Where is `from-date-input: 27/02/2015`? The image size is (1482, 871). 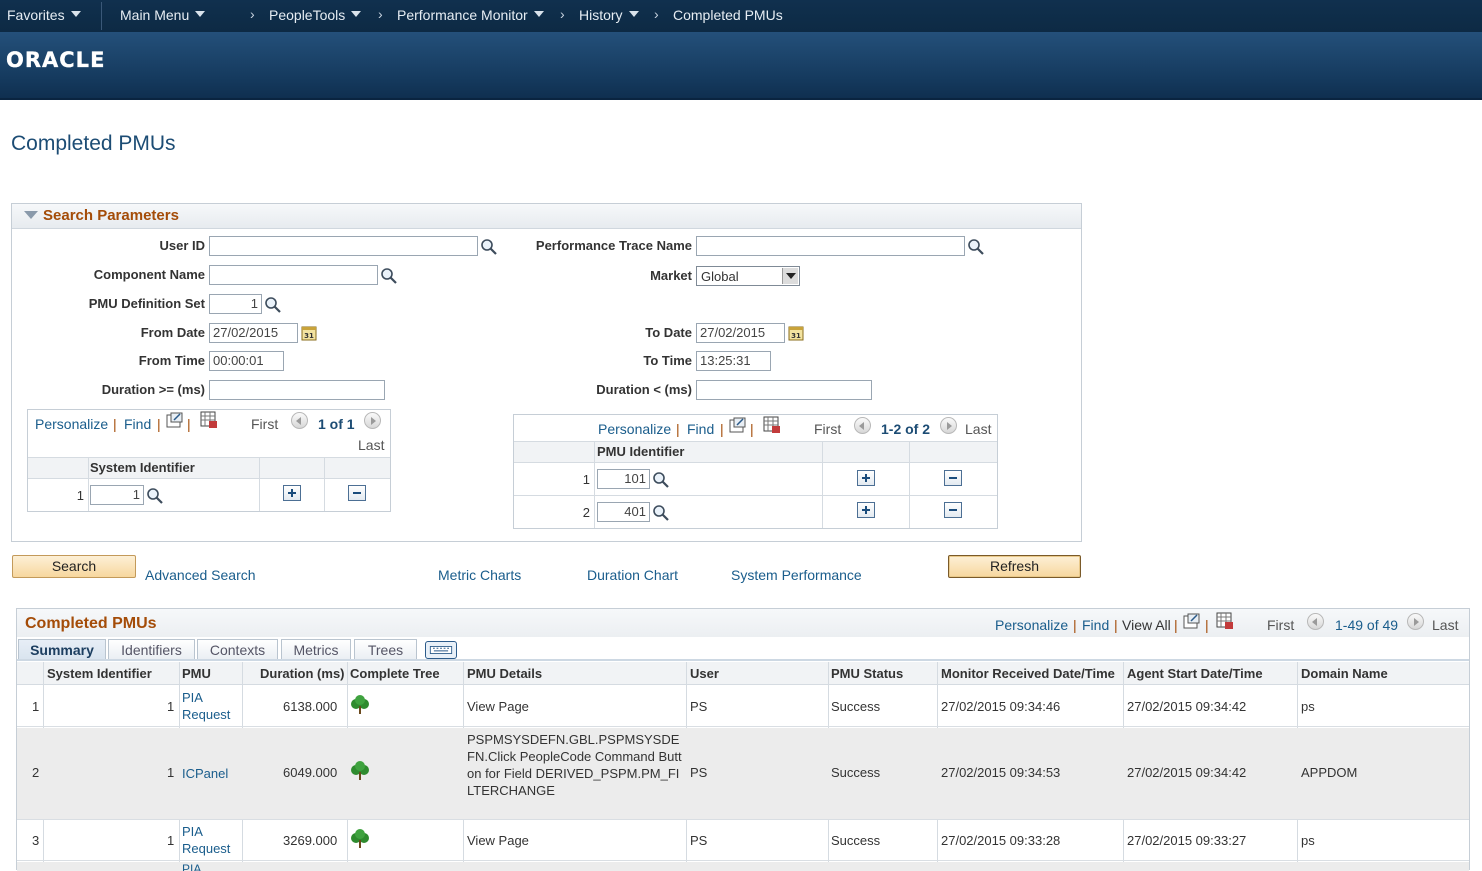 from-date-input: 27/02/2015 is located at coordinates (253, 333).